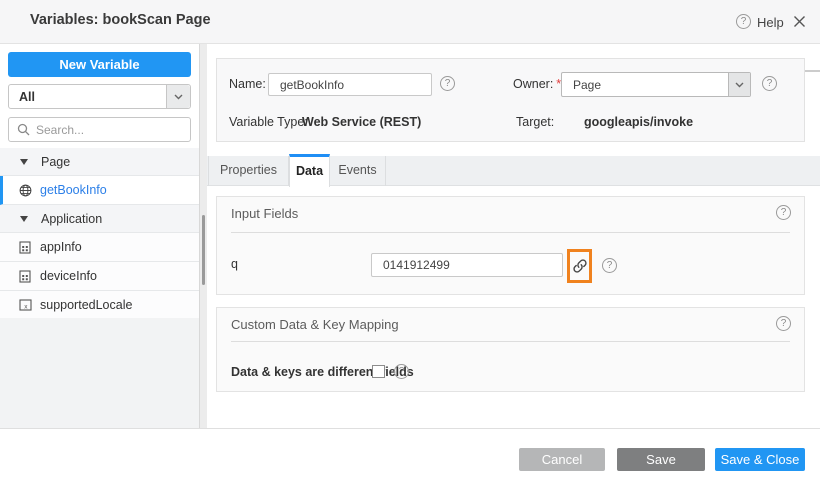 This screenshot has height=486, width=820. Describe the element at coordinates (760, 459) in the screenshot. I see `save-close-button: Save & Close` at that location.